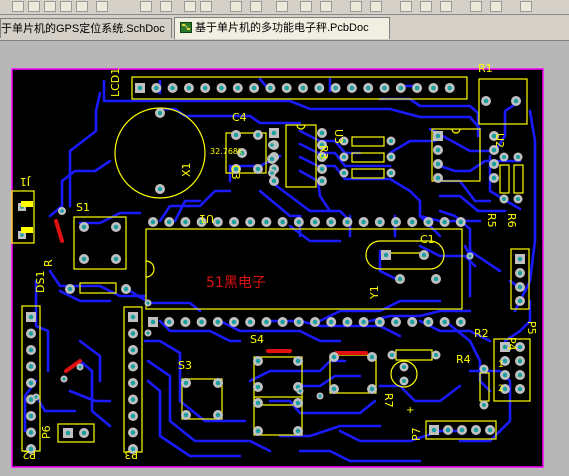 The image size is (569, 476). What do you see at coordinates (463, 359) in the screenshot?
I see `label-r4: R4` at bounding box center [463, 359].